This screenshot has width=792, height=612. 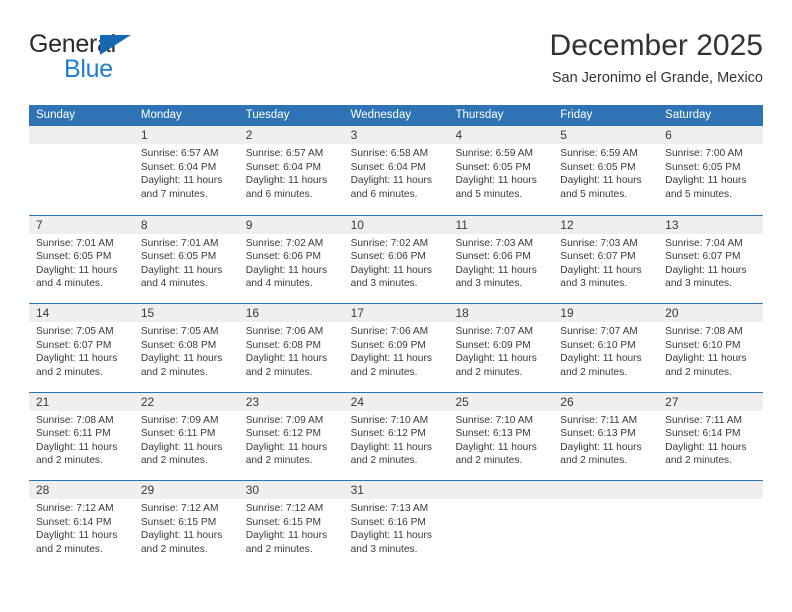 What do you see at coordinates (389, 420) in the screenshot?
I see `sunrise-time: Sunrise: 7:10 AM` at bounding box center [389, 420].